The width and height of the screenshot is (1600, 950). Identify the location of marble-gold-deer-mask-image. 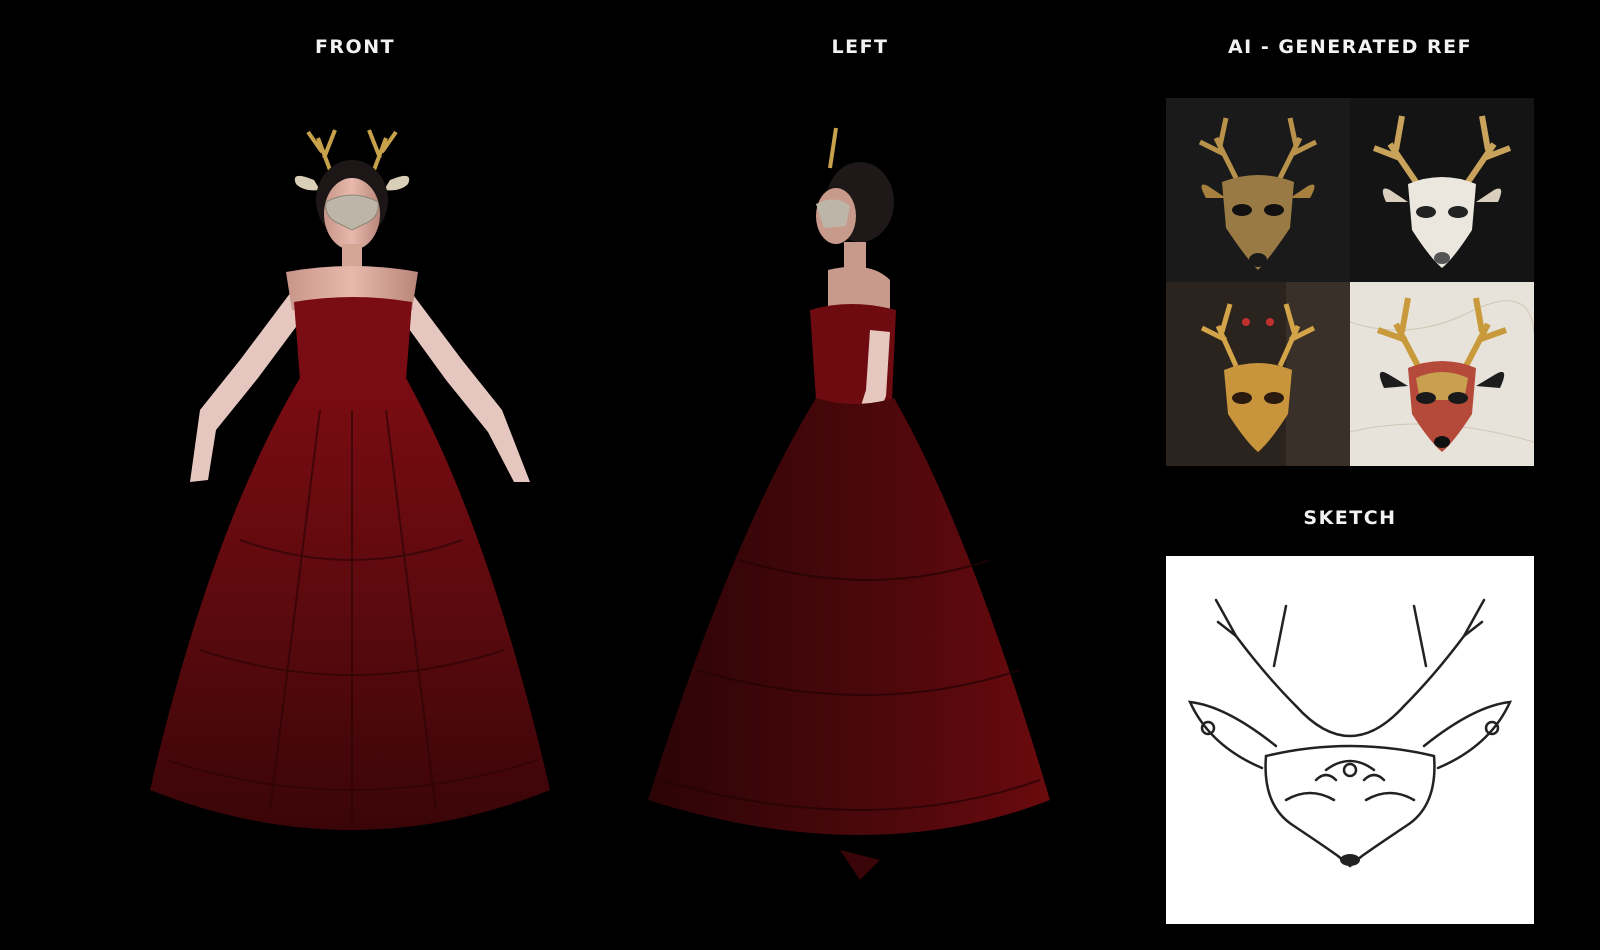
(1442, 374).